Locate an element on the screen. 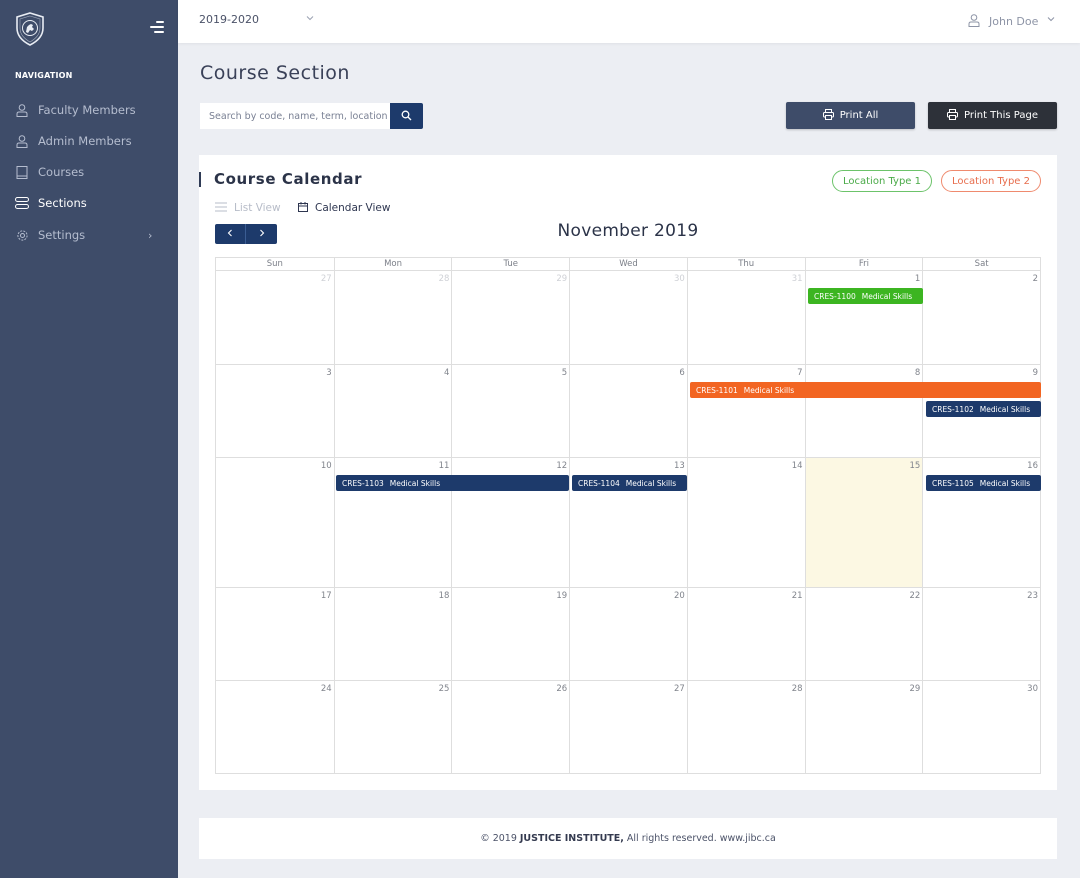  search-input is located at coordinates (295, 116).